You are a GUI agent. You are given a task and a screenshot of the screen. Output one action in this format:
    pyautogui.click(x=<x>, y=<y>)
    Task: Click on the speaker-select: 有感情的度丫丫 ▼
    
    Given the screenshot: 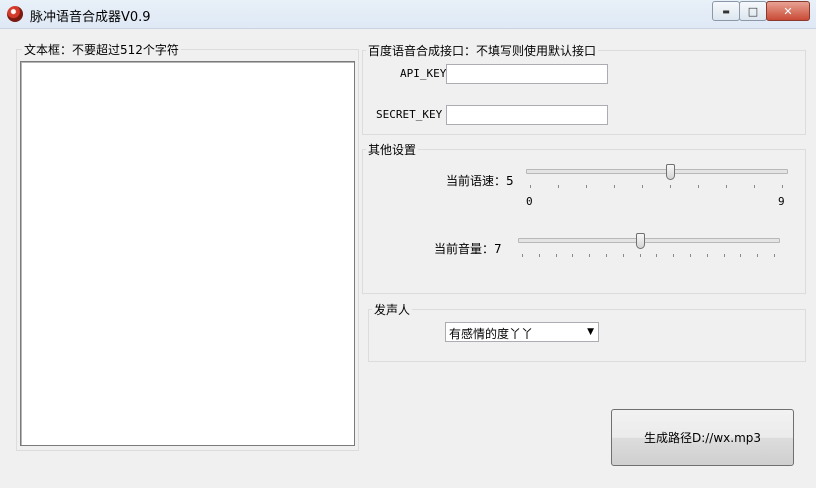 What is the action you would take?
    pyautogui.click(x=522, y=332)
    